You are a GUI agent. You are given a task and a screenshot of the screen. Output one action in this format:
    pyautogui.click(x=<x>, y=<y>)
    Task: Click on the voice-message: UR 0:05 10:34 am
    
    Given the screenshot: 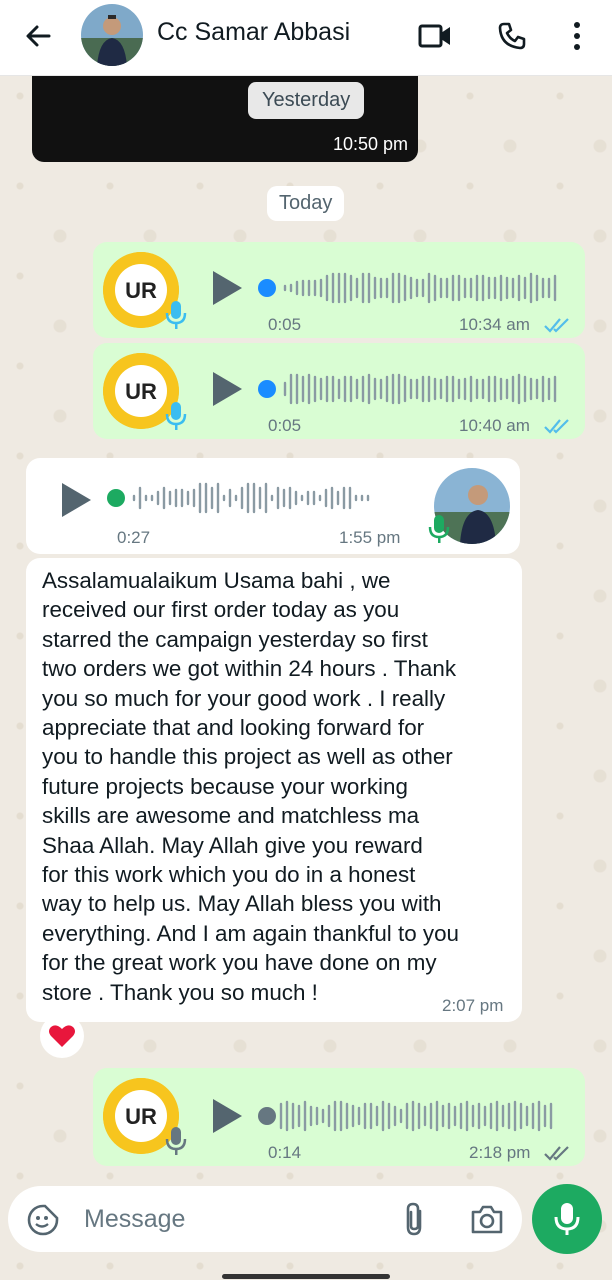 What is the action you would take?
    pyautogui.click(x=339, y=290)
    